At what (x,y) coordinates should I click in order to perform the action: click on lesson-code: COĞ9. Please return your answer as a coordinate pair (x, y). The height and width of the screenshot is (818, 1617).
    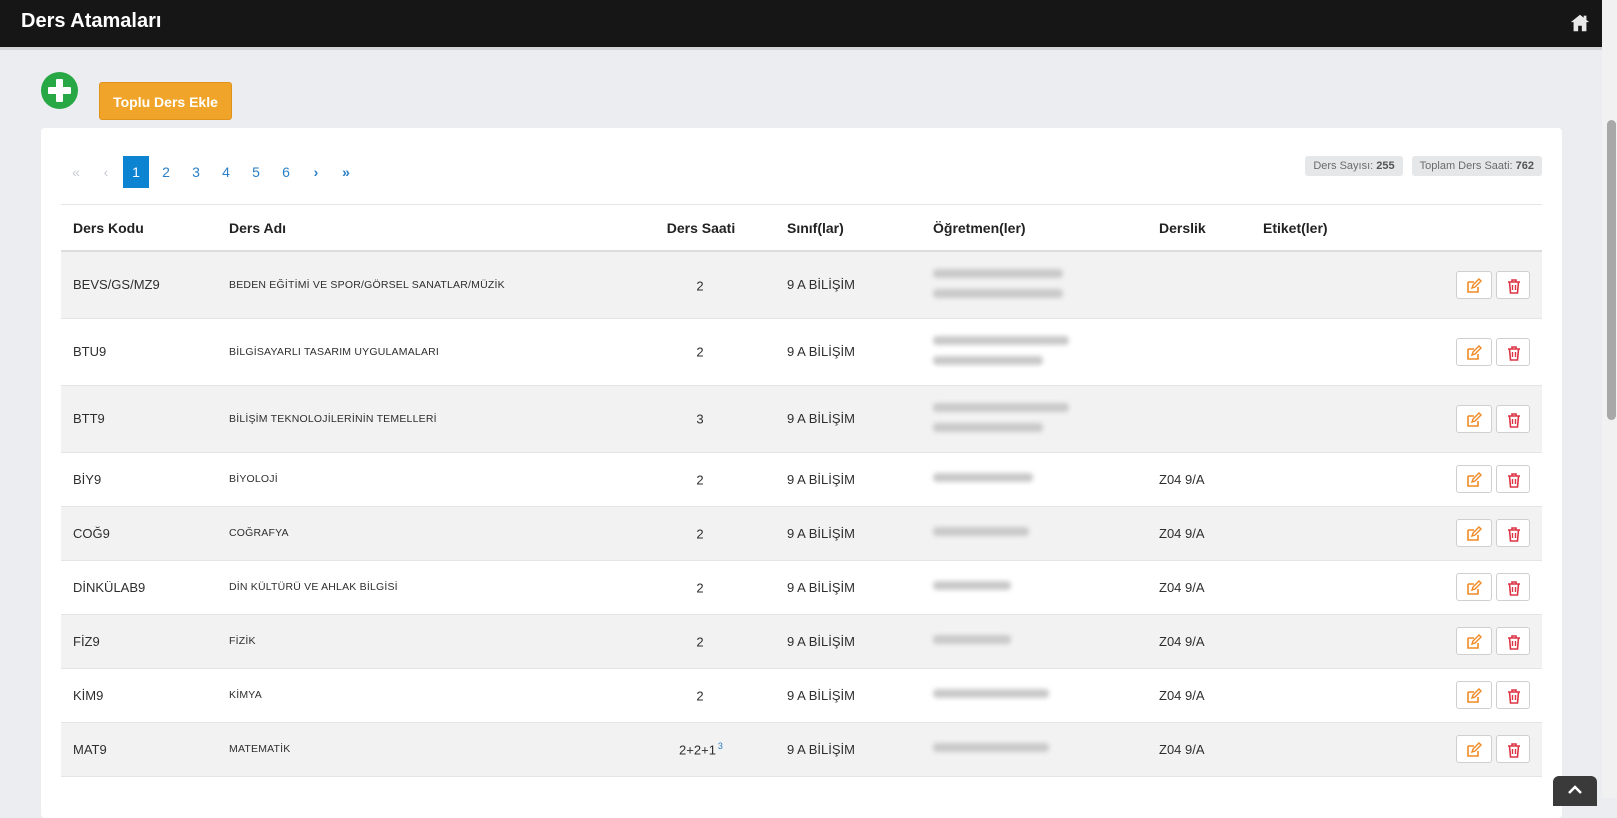
    Looking at the image, I should click on (139, 533).